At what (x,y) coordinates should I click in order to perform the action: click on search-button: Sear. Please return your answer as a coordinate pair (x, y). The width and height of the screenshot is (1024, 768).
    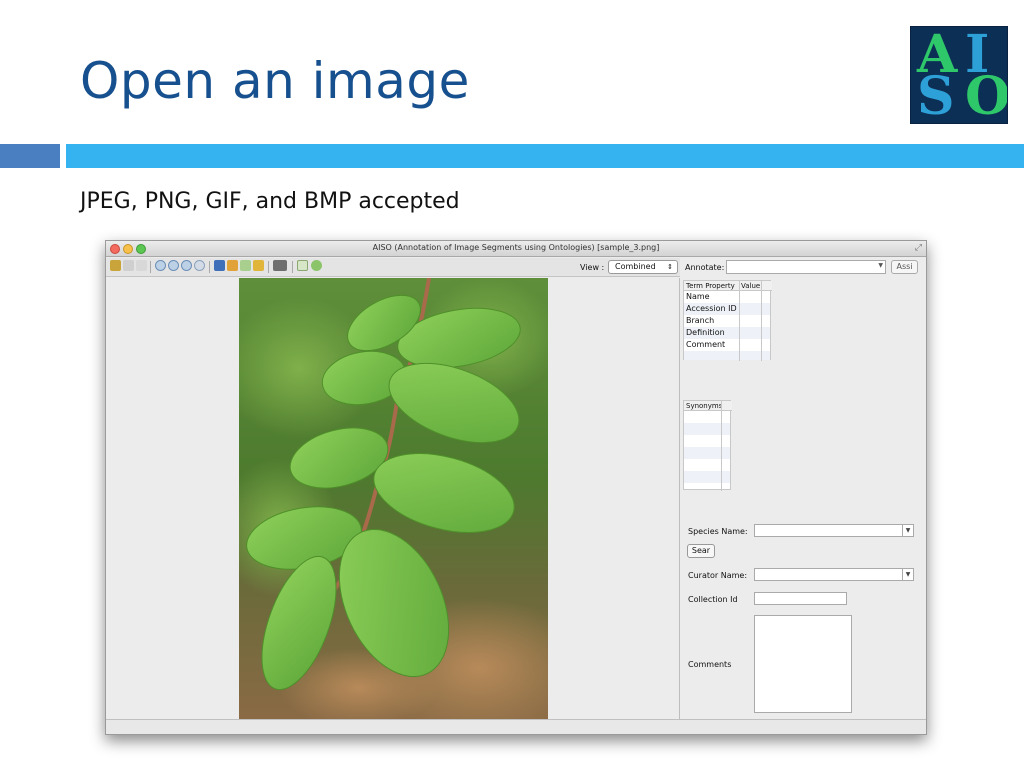
    Looking at the image, I should click on (701, 551).